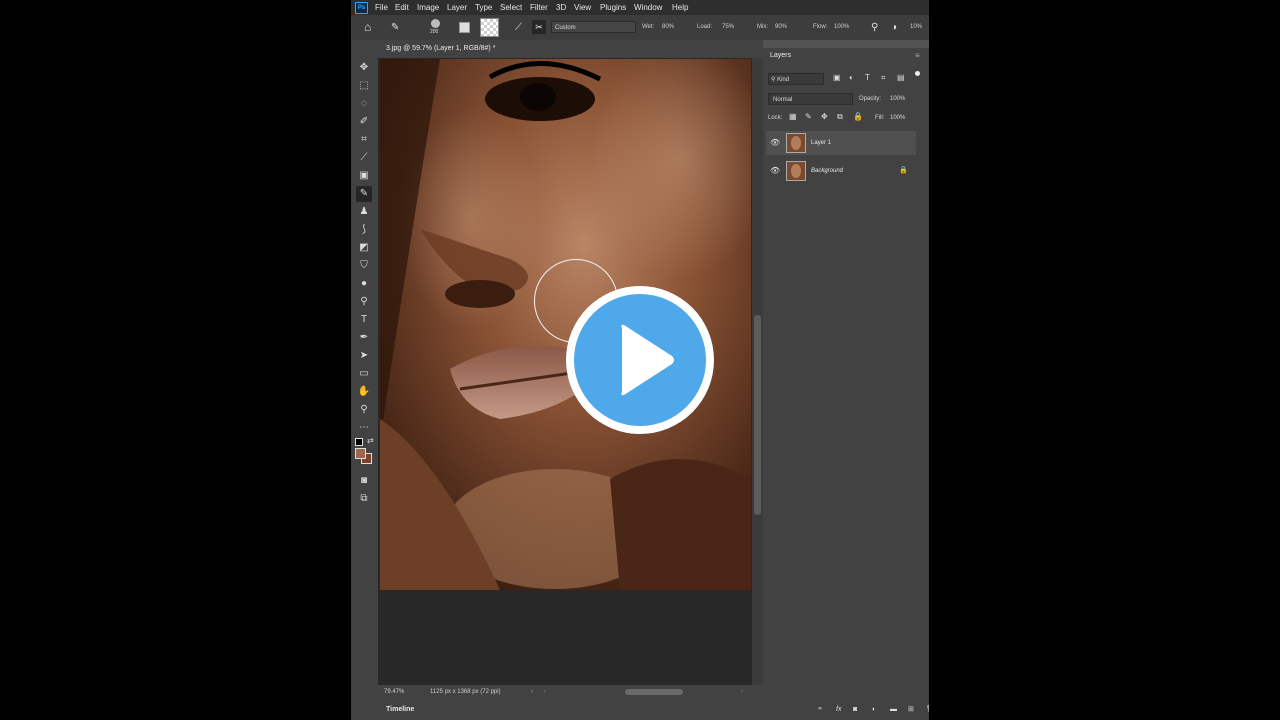 The image size is (1280, 720). I want to click on quick-select-tool-icon: ✐, so click(364, 122).